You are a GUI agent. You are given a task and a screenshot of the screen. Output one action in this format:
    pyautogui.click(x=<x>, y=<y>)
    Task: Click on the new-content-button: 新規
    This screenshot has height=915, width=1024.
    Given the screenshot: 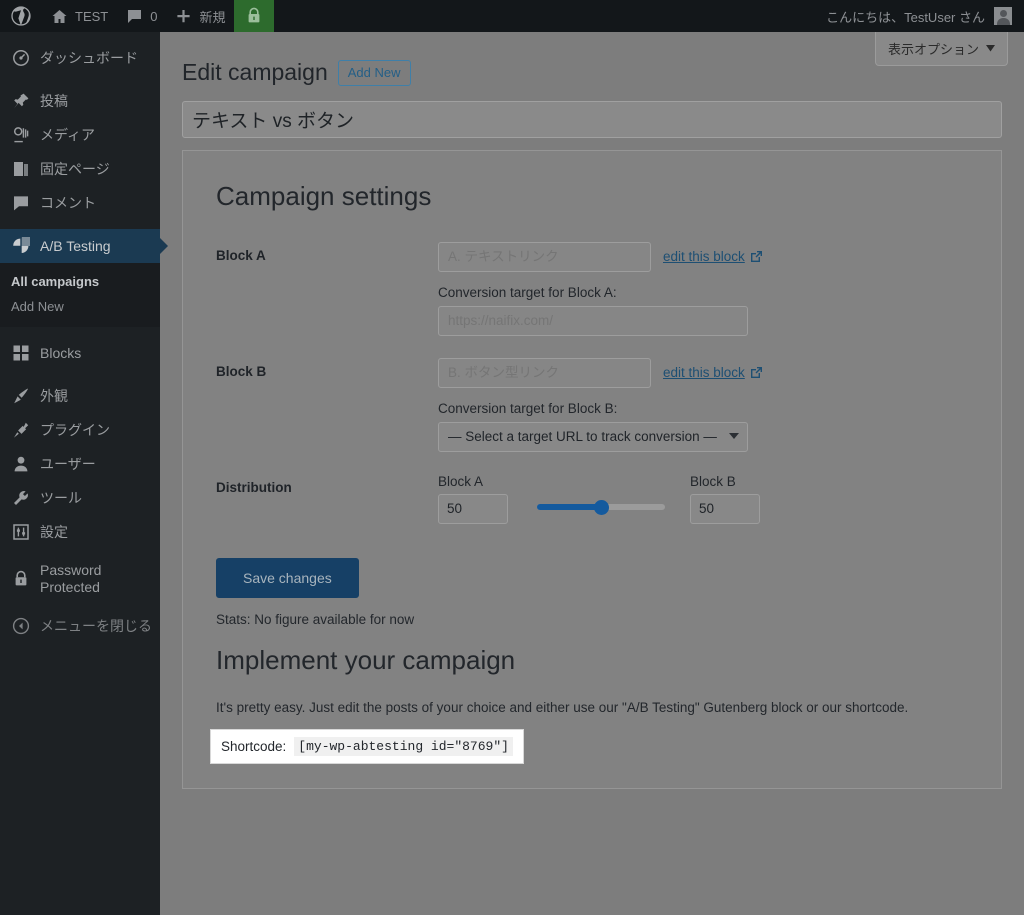 What is the action you would take?
    pyautogui.click(x=200, y=16)
    